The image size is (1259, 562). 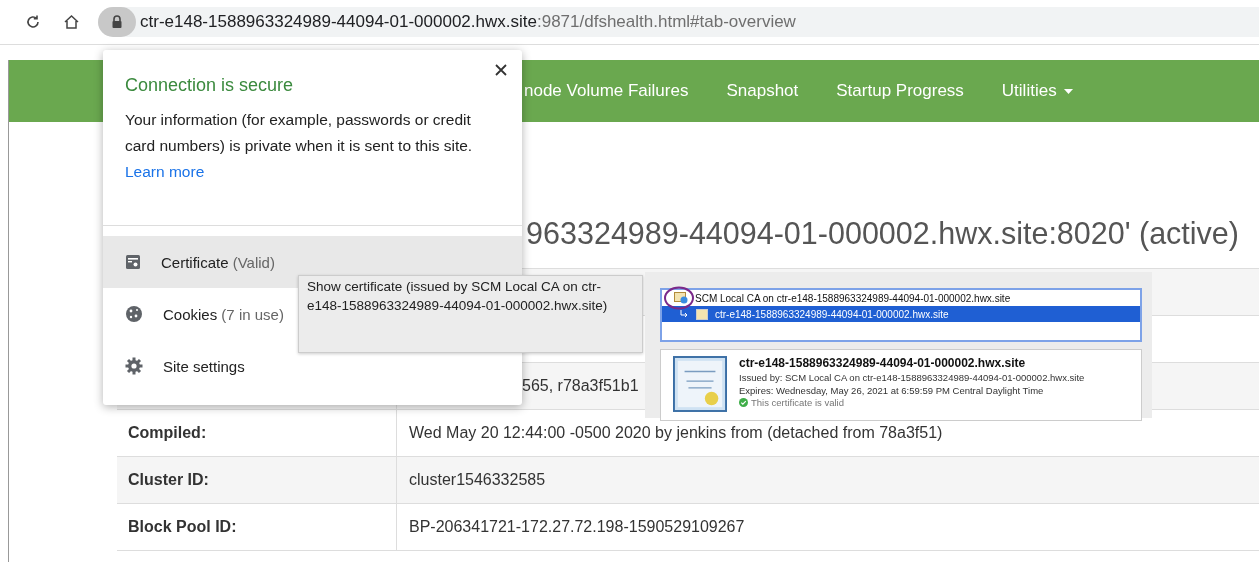 I want to click on certificate-name: ctr-e148-1588963324989-44094-01-000002.hwx.site, so click(x=883, y=363).